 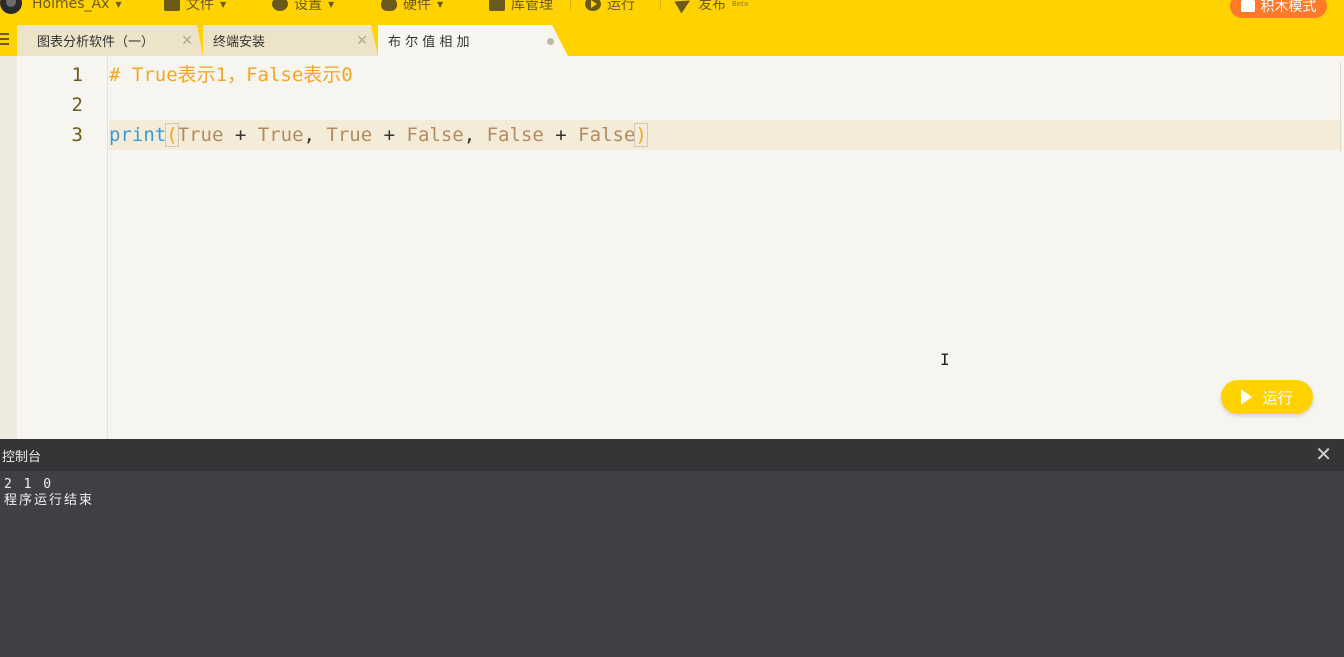 What do you see at coordinates (684, 5) in the screenshot?
I see `paper-plane-icon` at bounding box center [684, 5].